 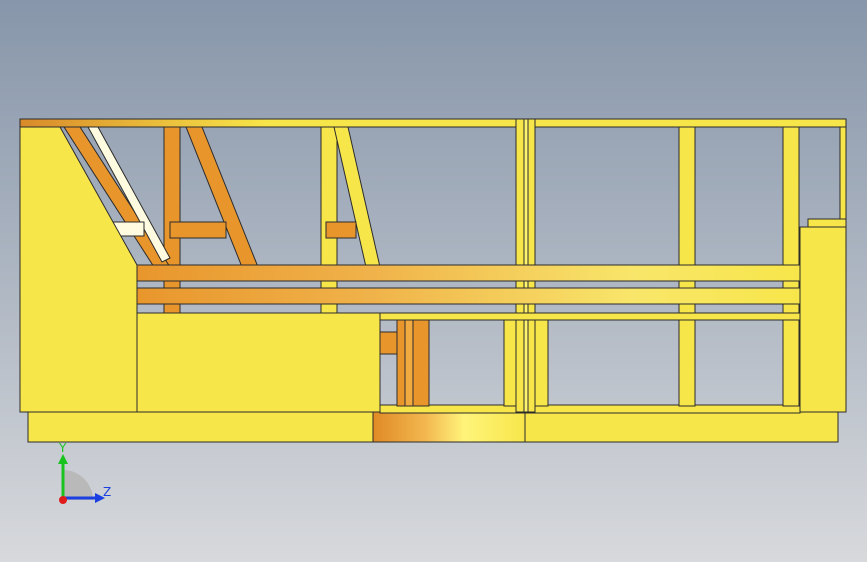 I want to click on lower-block, so click(x=258, y=362).